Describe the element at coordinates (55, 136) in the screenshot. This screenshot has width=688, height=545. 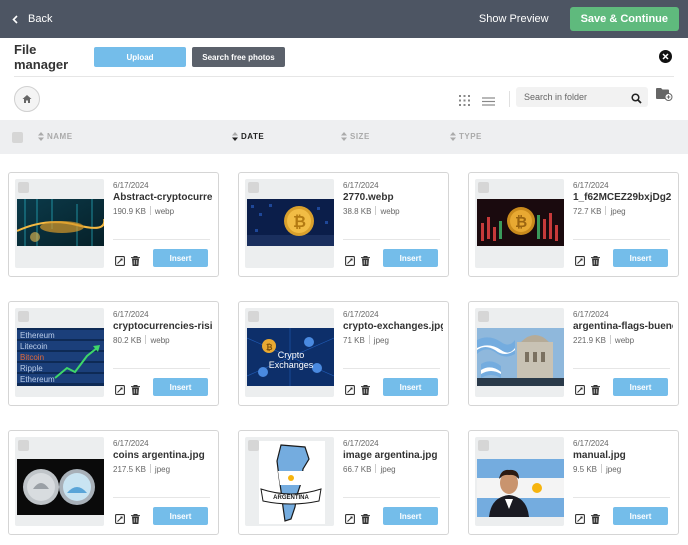
I see `column-name: NAME` at that location.